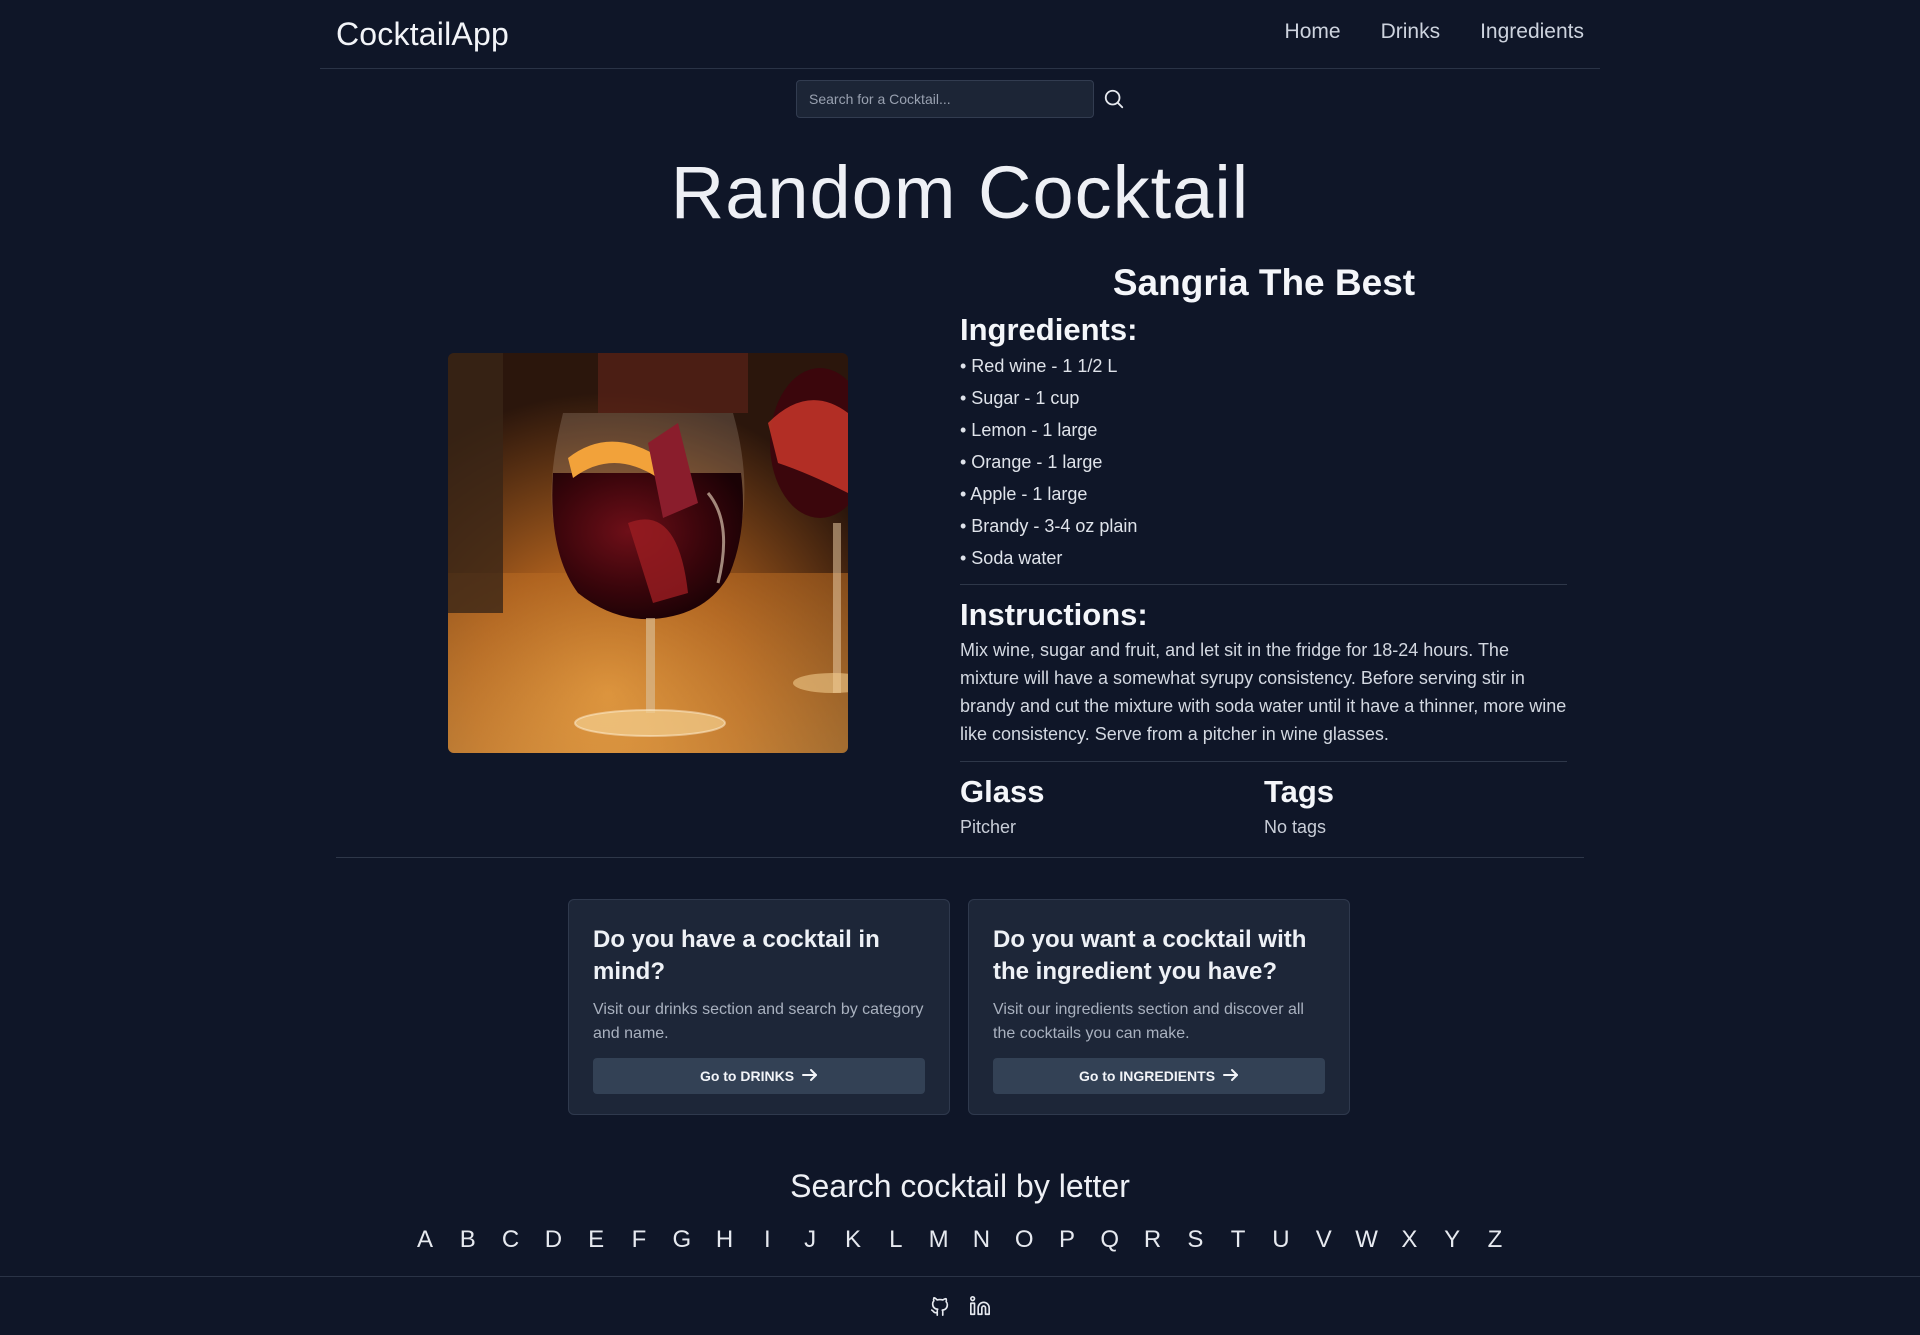 This screenshot has width=1920, height=1335. I want to click on letter-link-n: N, so click(981, 1240).